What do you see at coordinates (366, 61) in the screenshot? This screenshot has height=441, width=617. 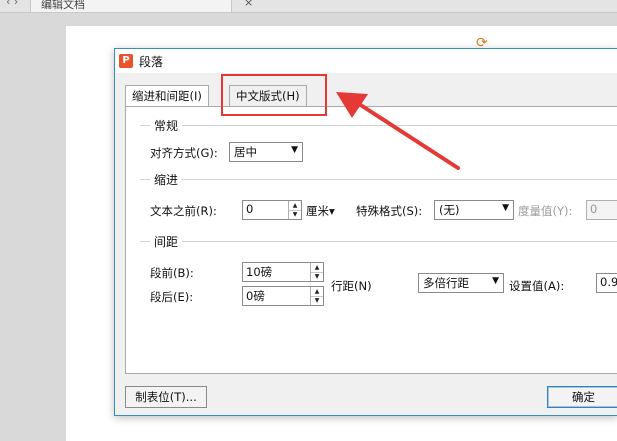 I see `dialog-titlebar: P 段落` at bounding box center [366, 61].